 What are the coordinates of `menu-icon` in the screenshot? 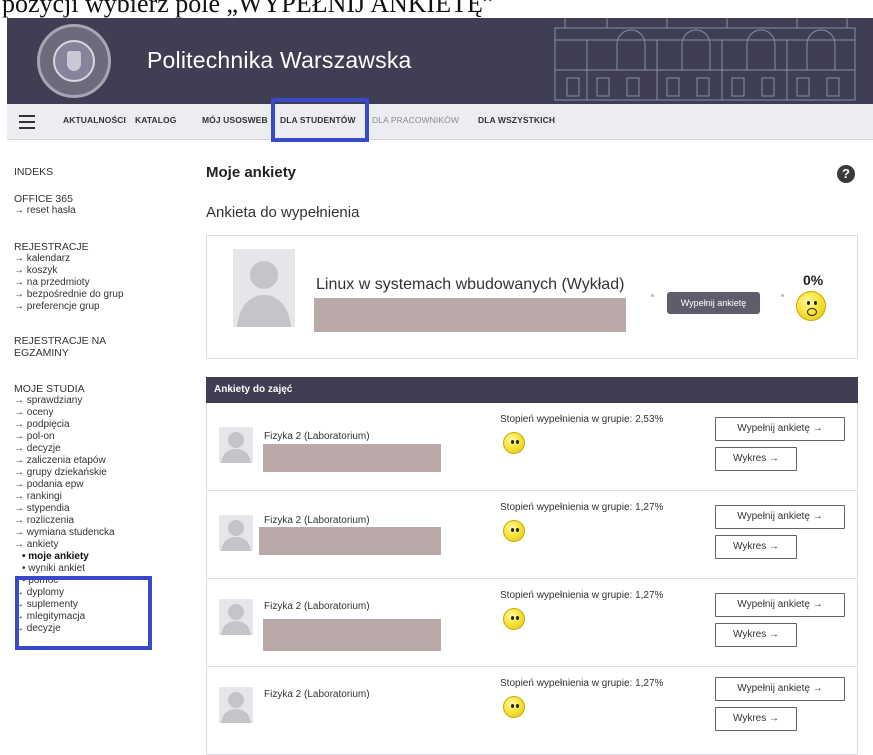 It's located at (27, 122).